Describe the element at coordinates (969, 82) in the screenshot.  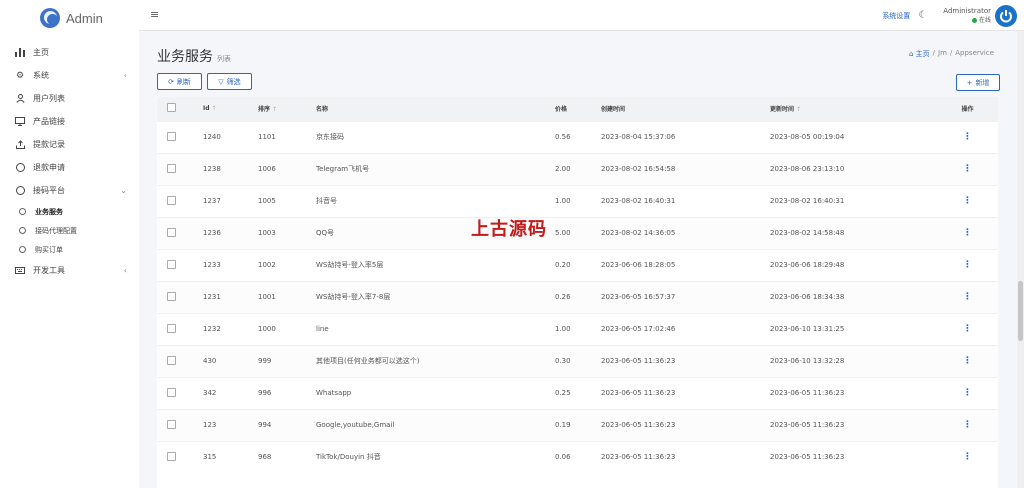
I see `plus-icon: +` at that location.